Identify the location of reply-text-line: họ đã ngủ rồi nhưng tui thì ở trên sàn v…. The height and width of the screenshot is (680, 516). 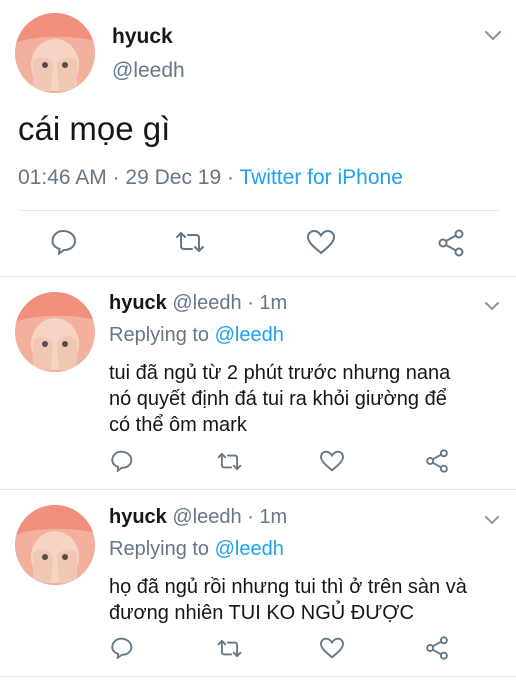
(288, 587).